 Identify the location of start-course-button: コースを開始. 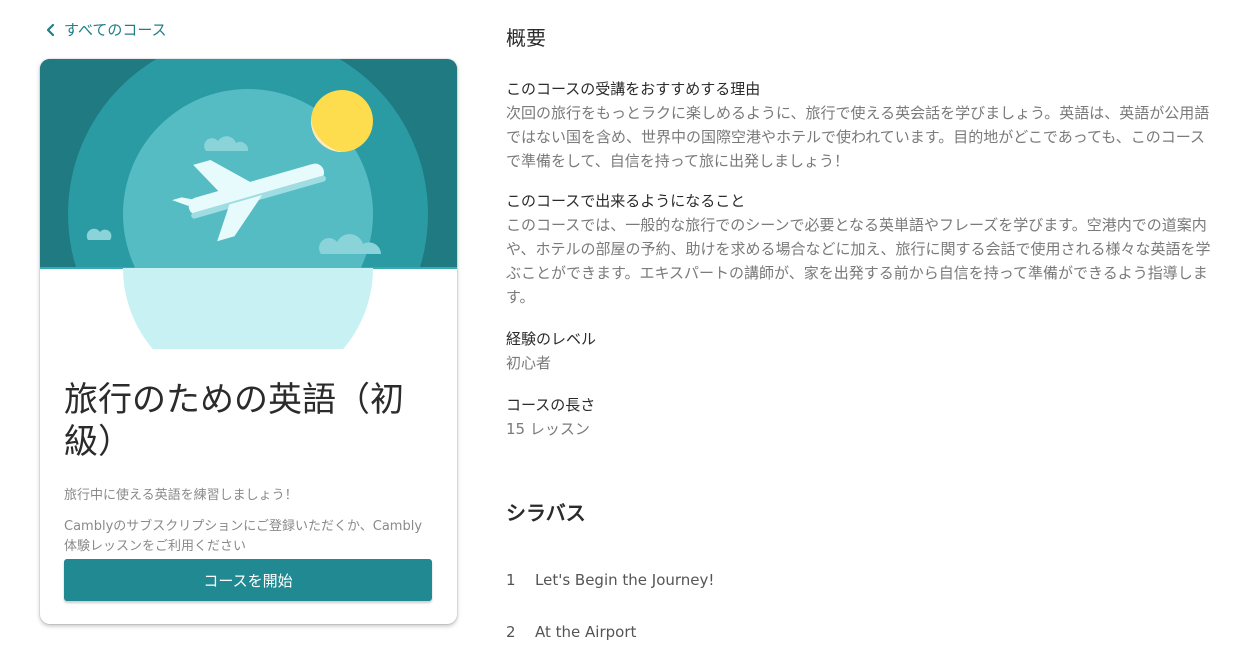
(248, 580).